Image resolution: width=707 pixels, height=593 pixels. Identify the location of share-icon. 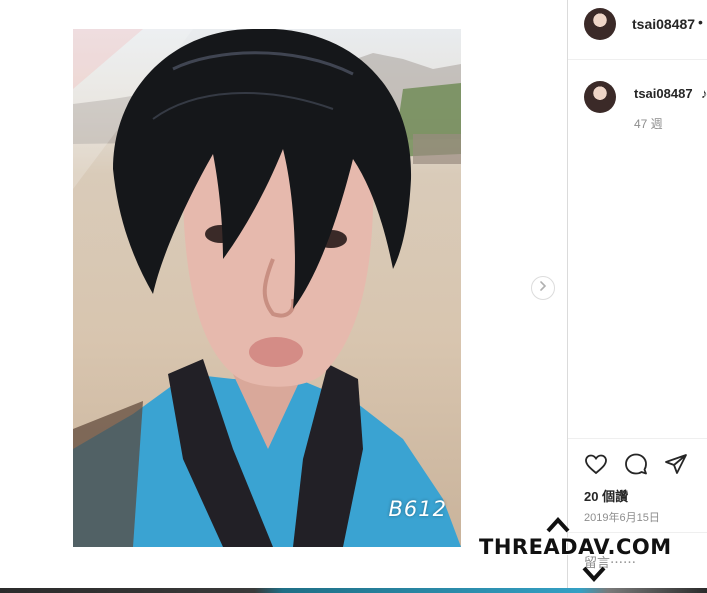
(676, 464).